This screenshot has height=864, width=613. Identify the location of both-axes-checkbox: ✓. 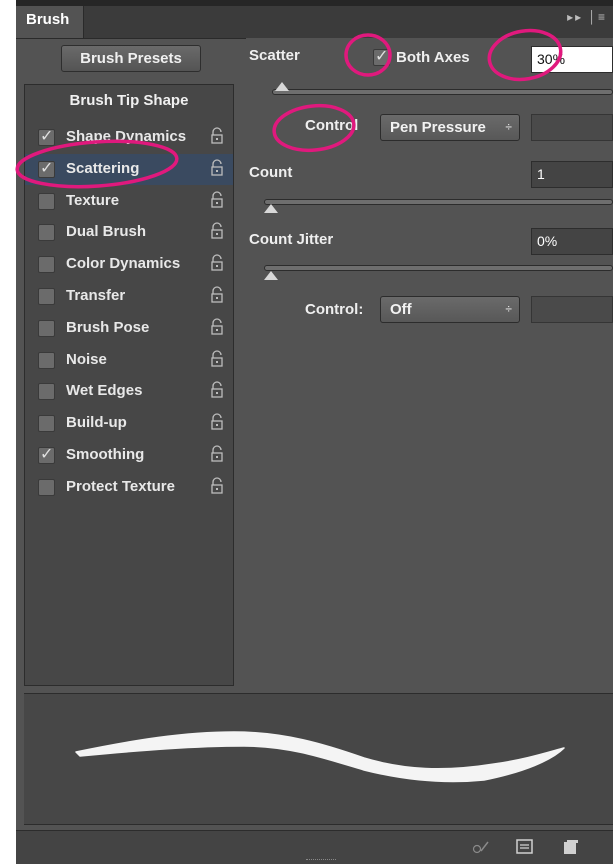
(381, 57).